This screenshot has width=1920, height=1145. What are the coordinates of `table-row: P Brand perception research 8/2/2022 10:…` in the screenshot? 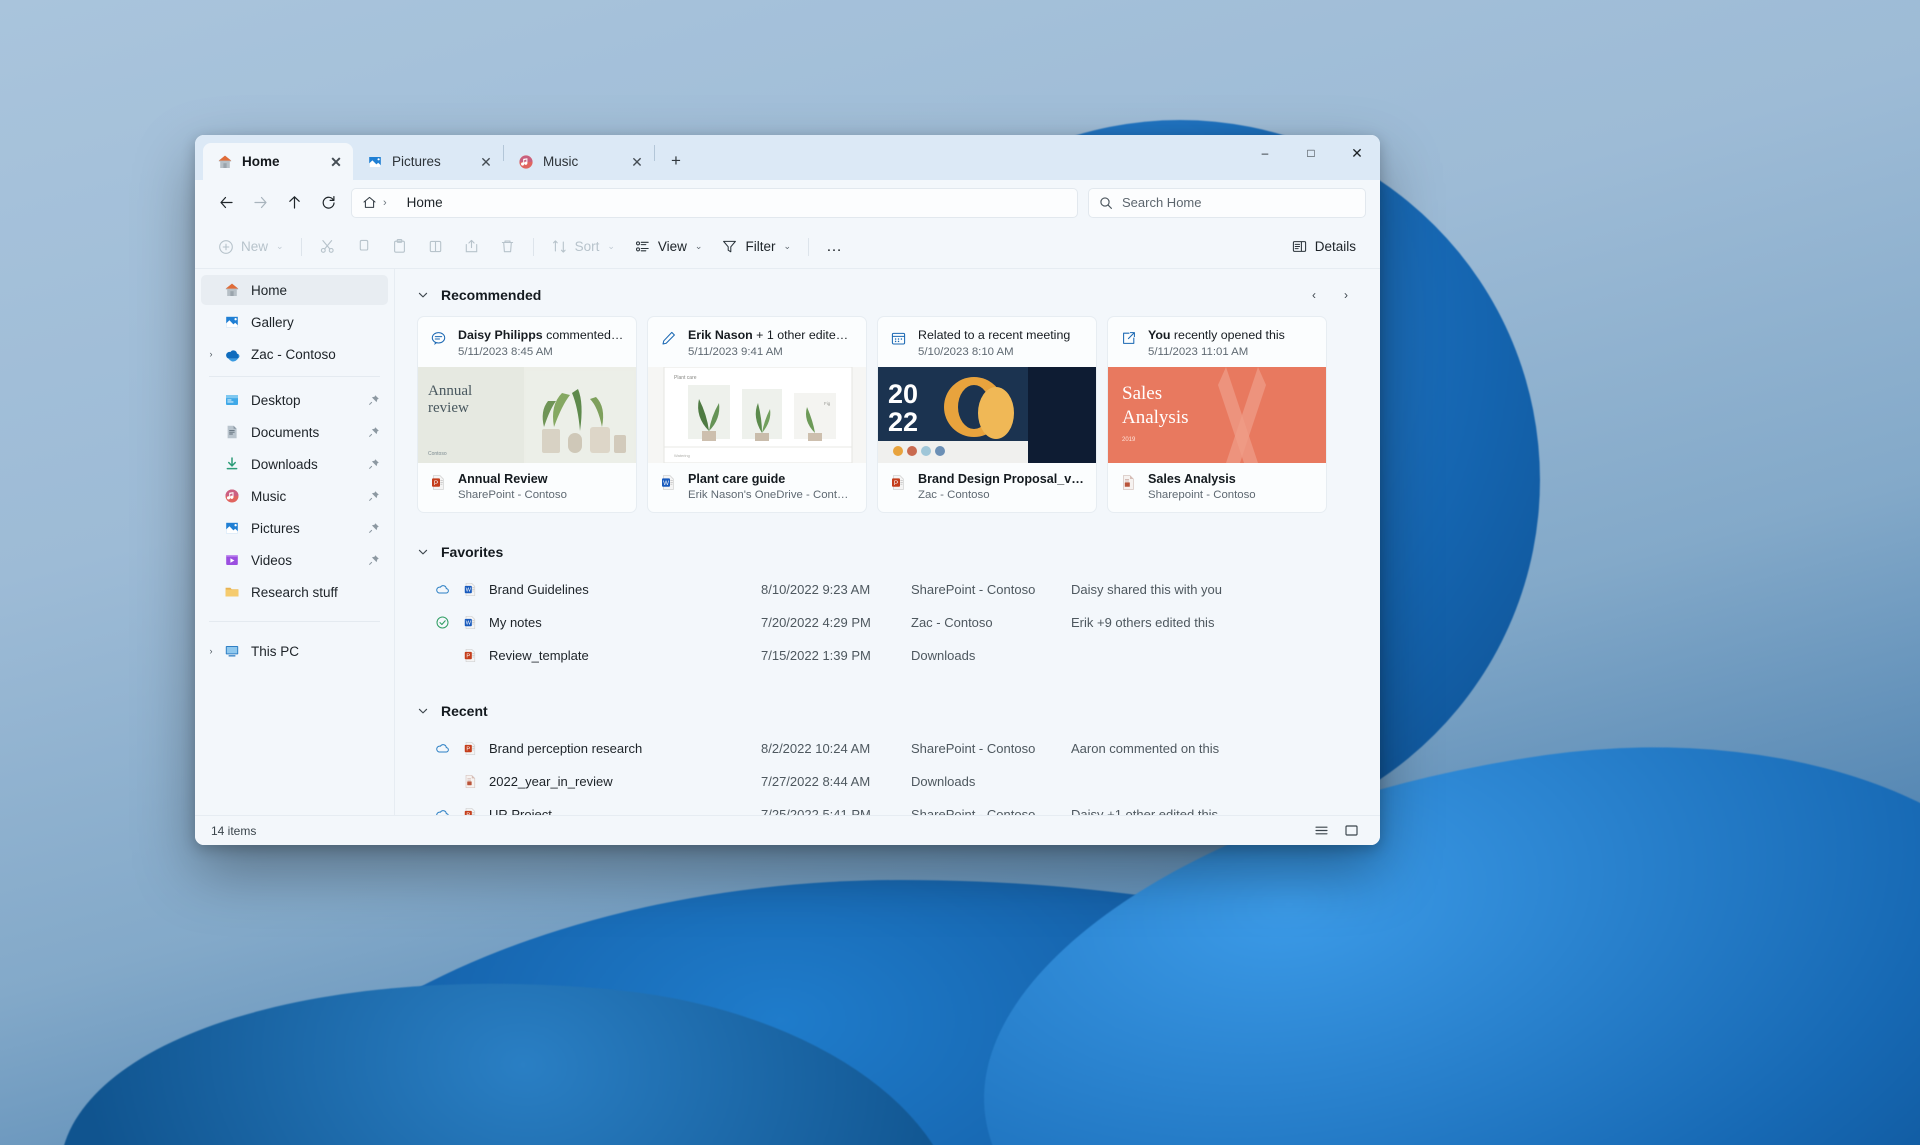 It's located at (888, 748).